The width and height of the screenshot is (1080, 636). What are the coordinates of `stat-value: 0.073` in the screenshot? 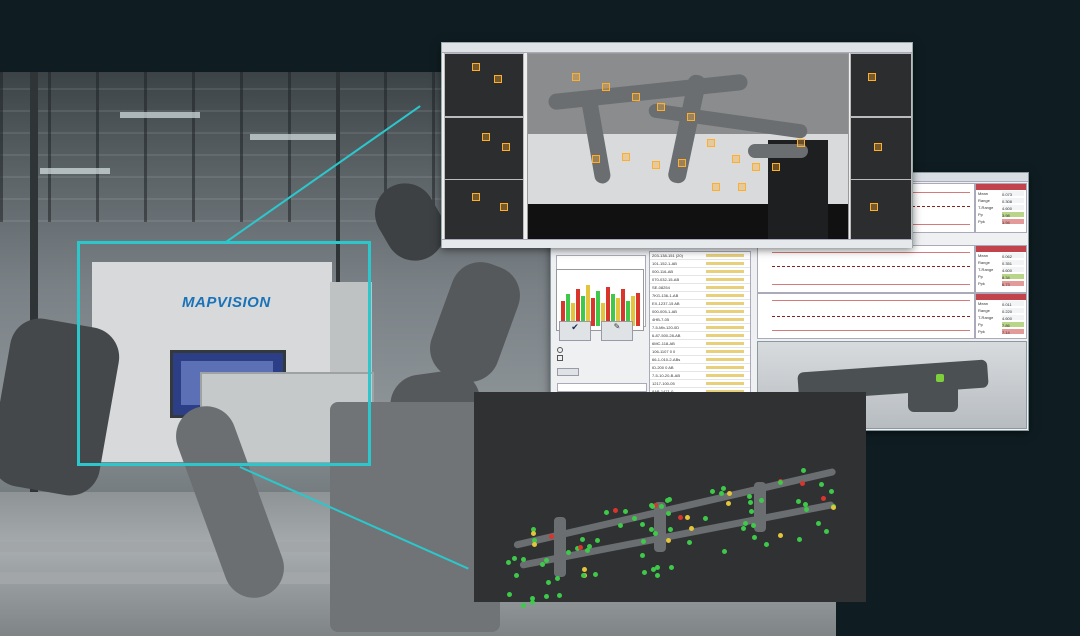 It's located at (1013, 193).